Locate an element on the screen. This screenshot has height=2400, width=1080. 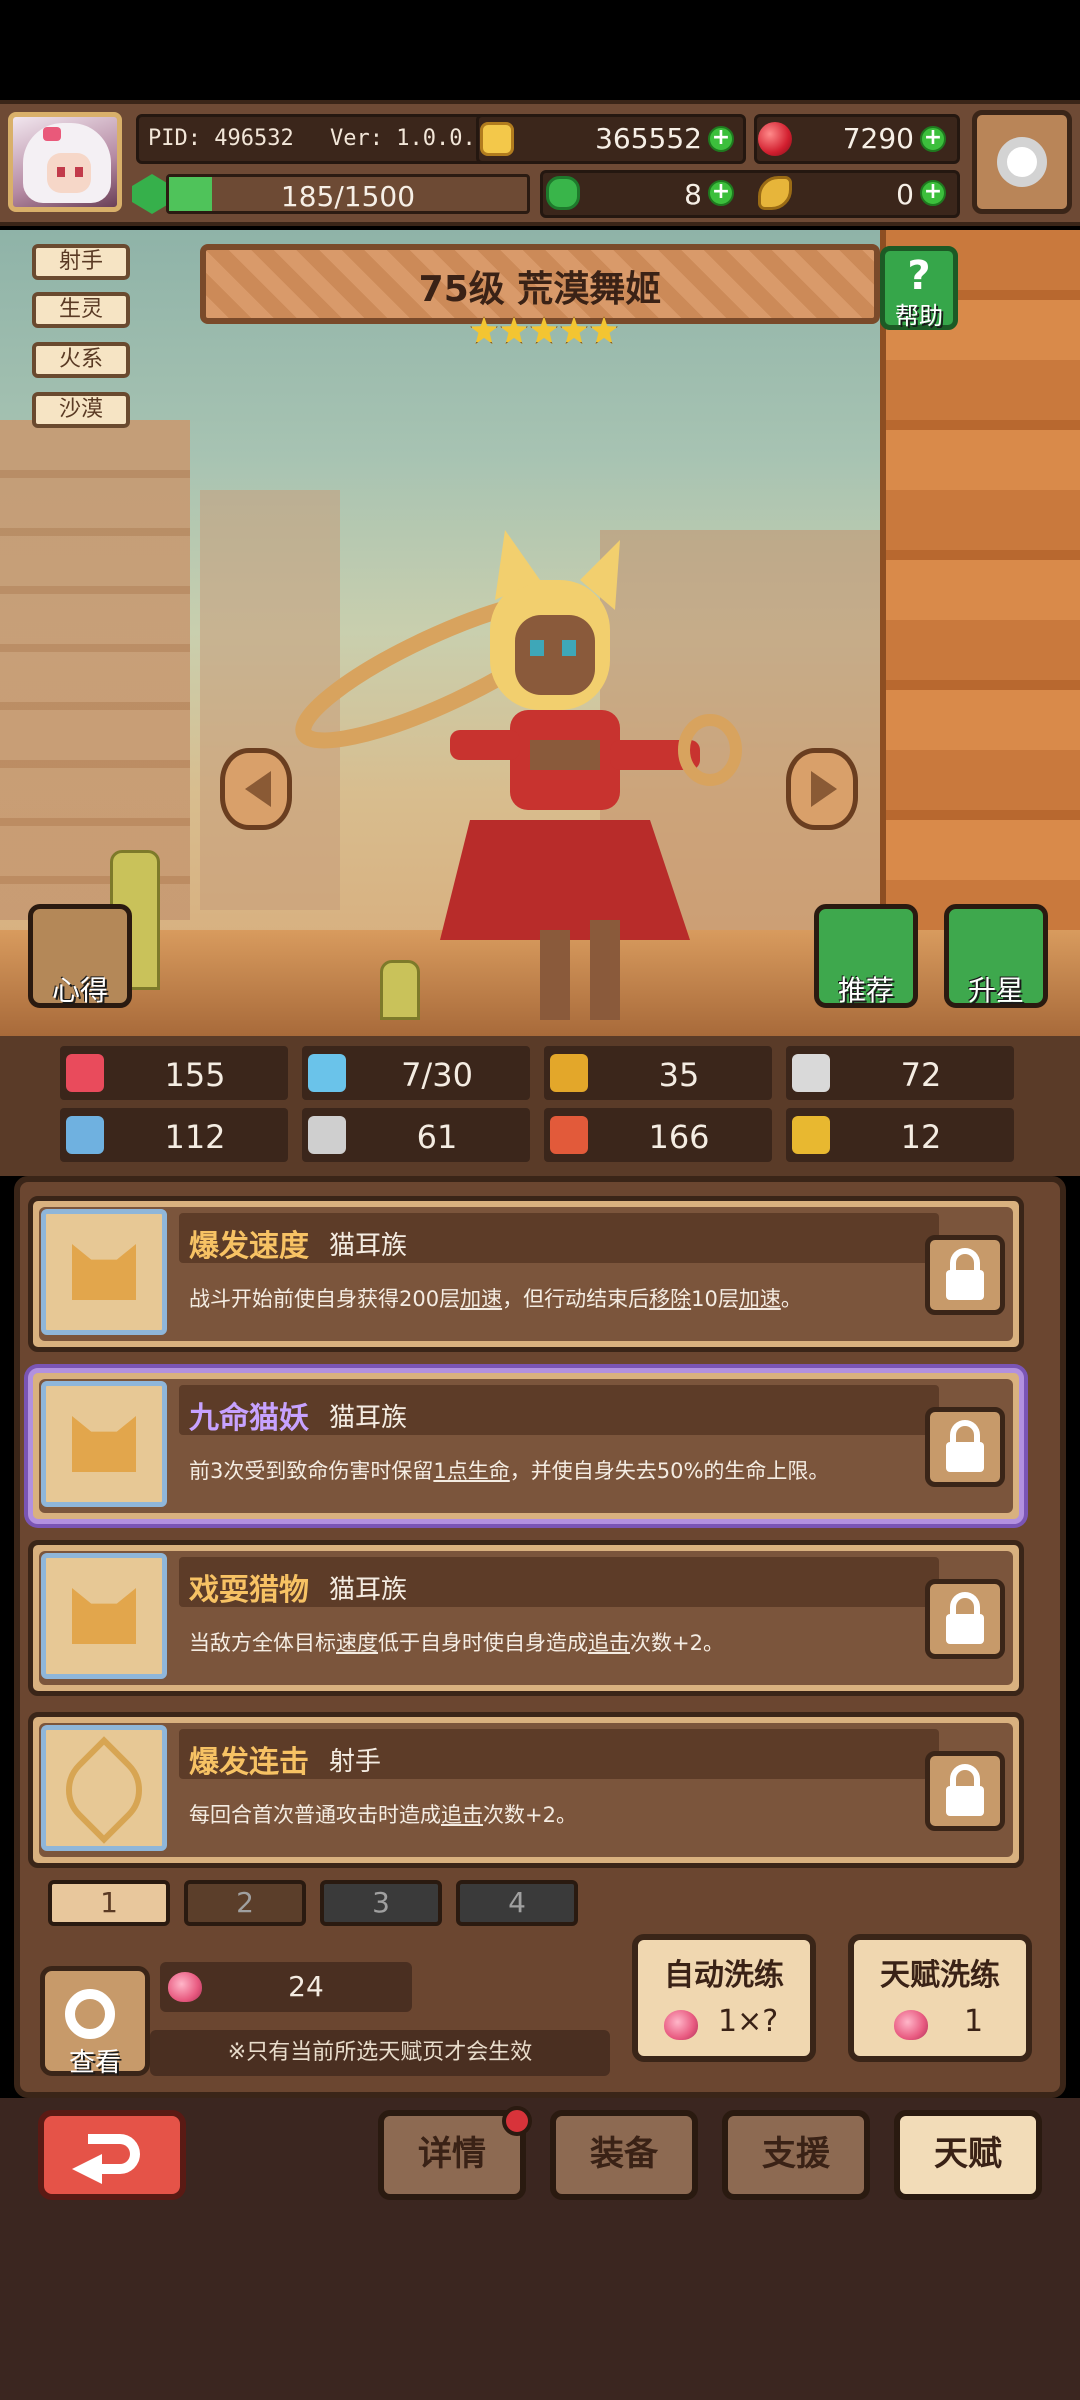
stat-value: 112 is located at coordinates (195, 1137).